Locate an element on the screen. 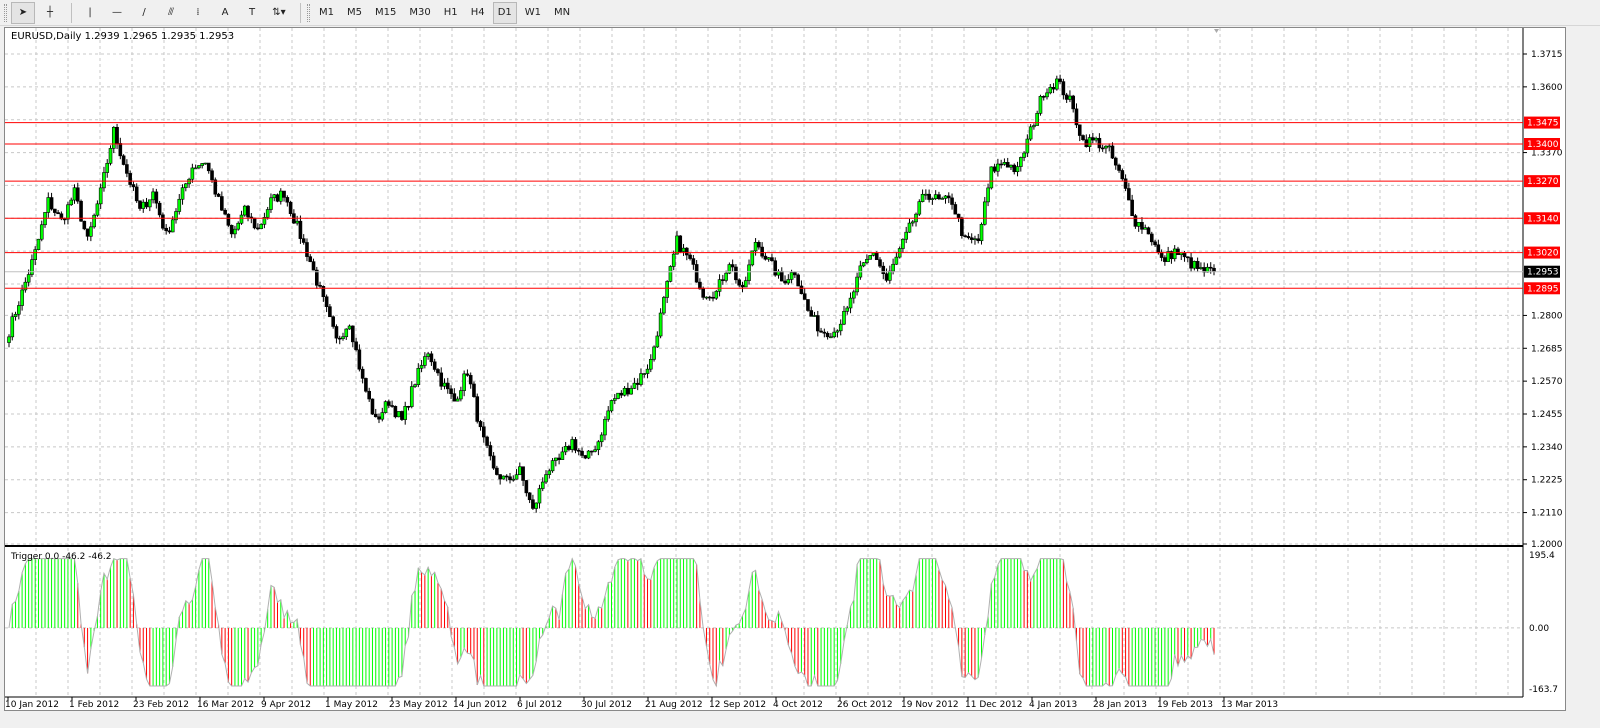 The image size is (1600, 728). timeframe-h1: H1 is located at coordinates (451, 13).